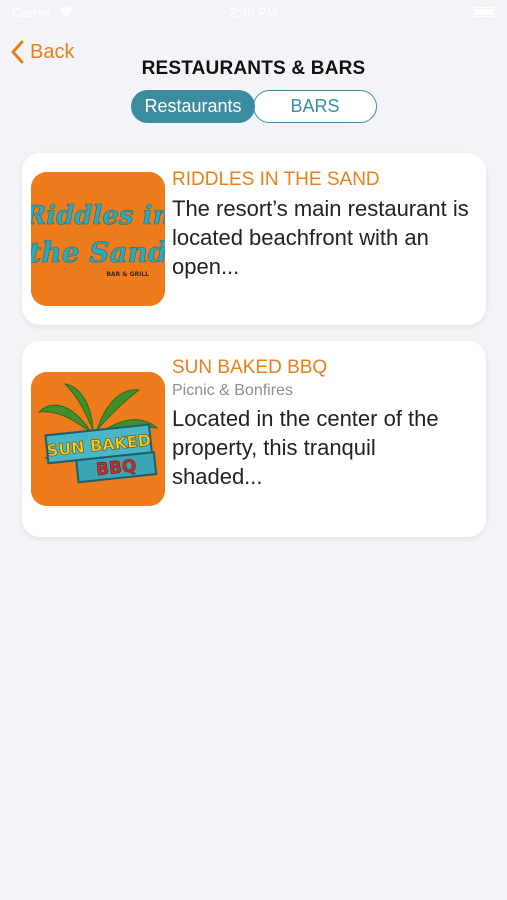 This screenshot has width=507, height=900. I want to click on status-bar: 2:48 PM Carrier, so click(253, 12).